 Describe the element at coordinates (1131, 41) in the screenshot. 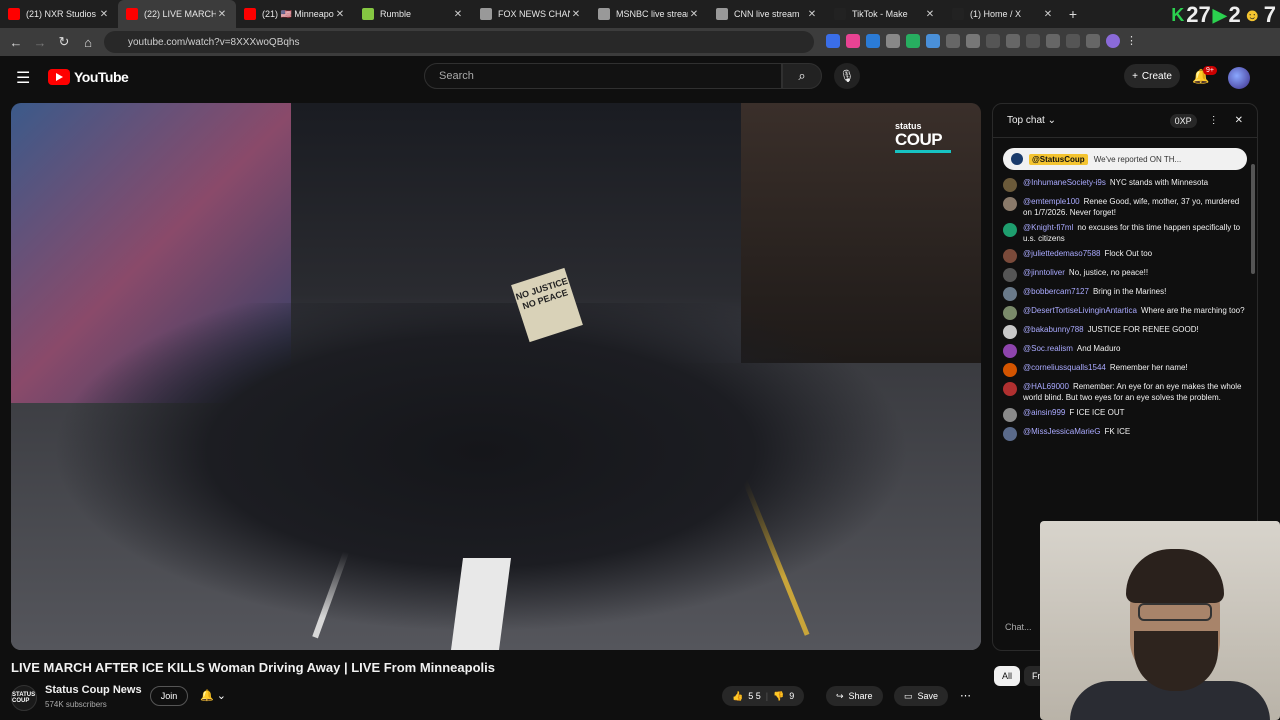

I see `kebab-menu-icon: ⋮` at that location.